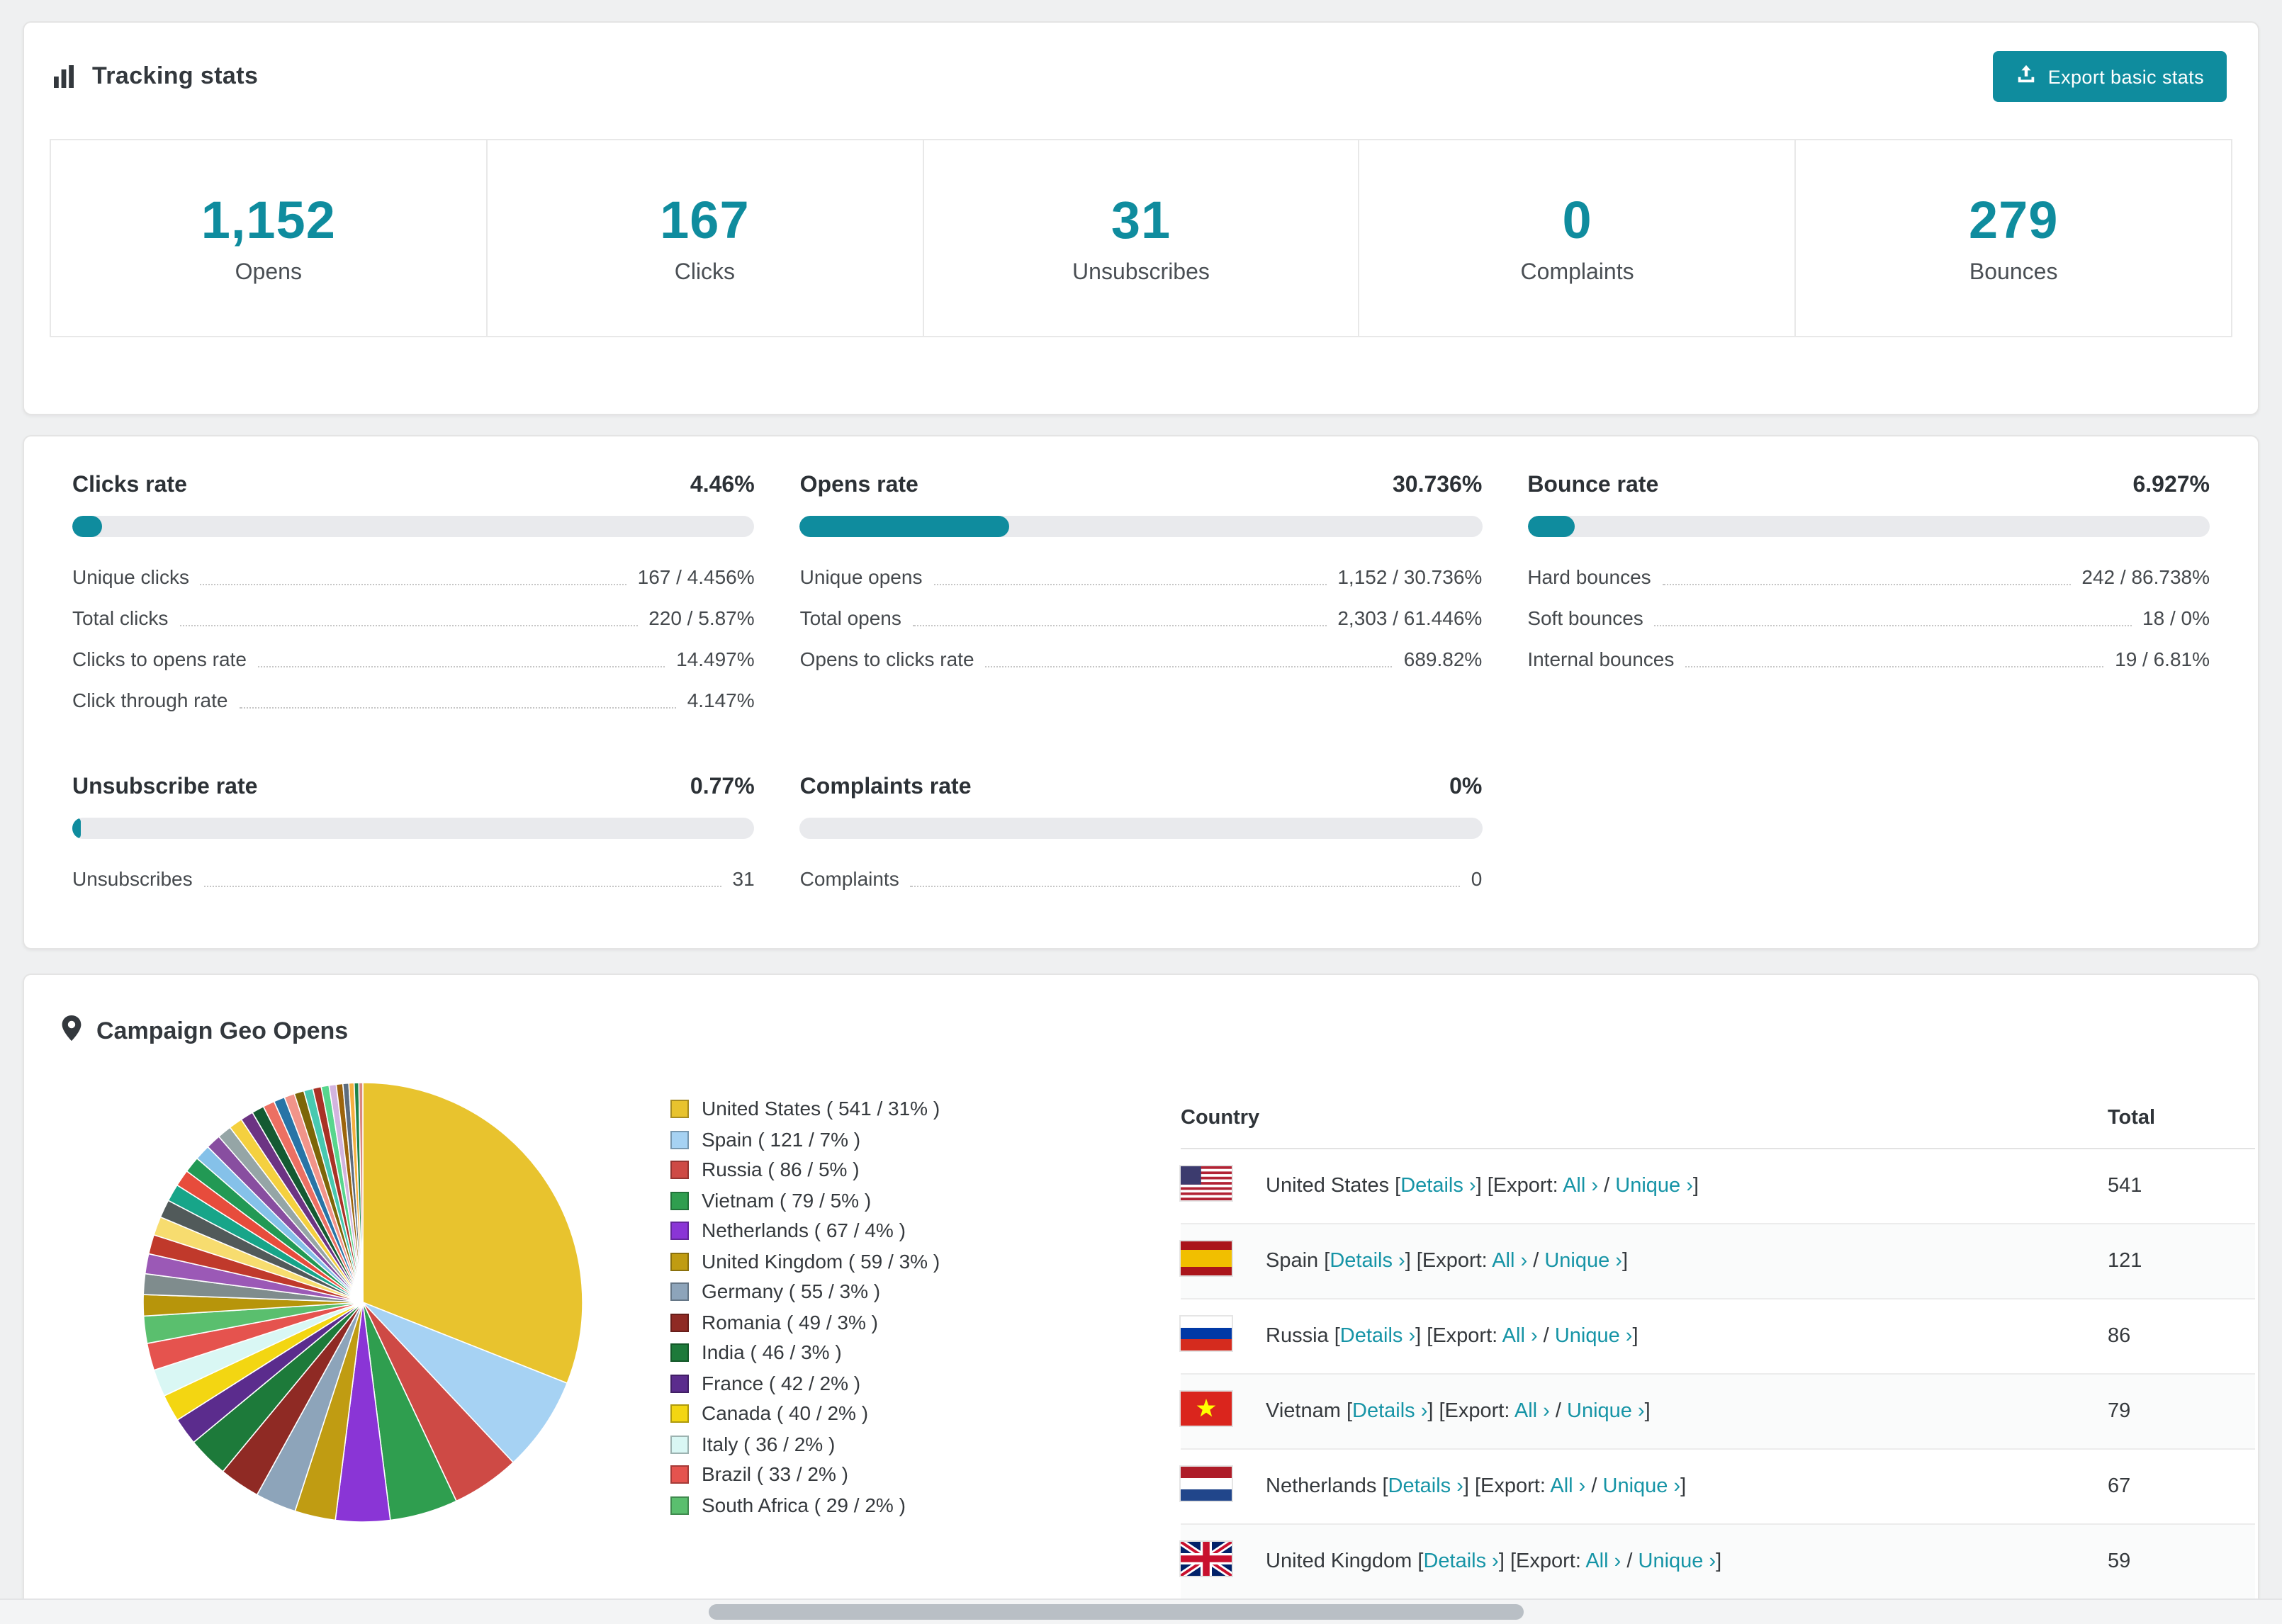  Describe the element at coordinates (1589, 576) in the screenshot. I see `stat-line-label: Hard bounces` at that location.